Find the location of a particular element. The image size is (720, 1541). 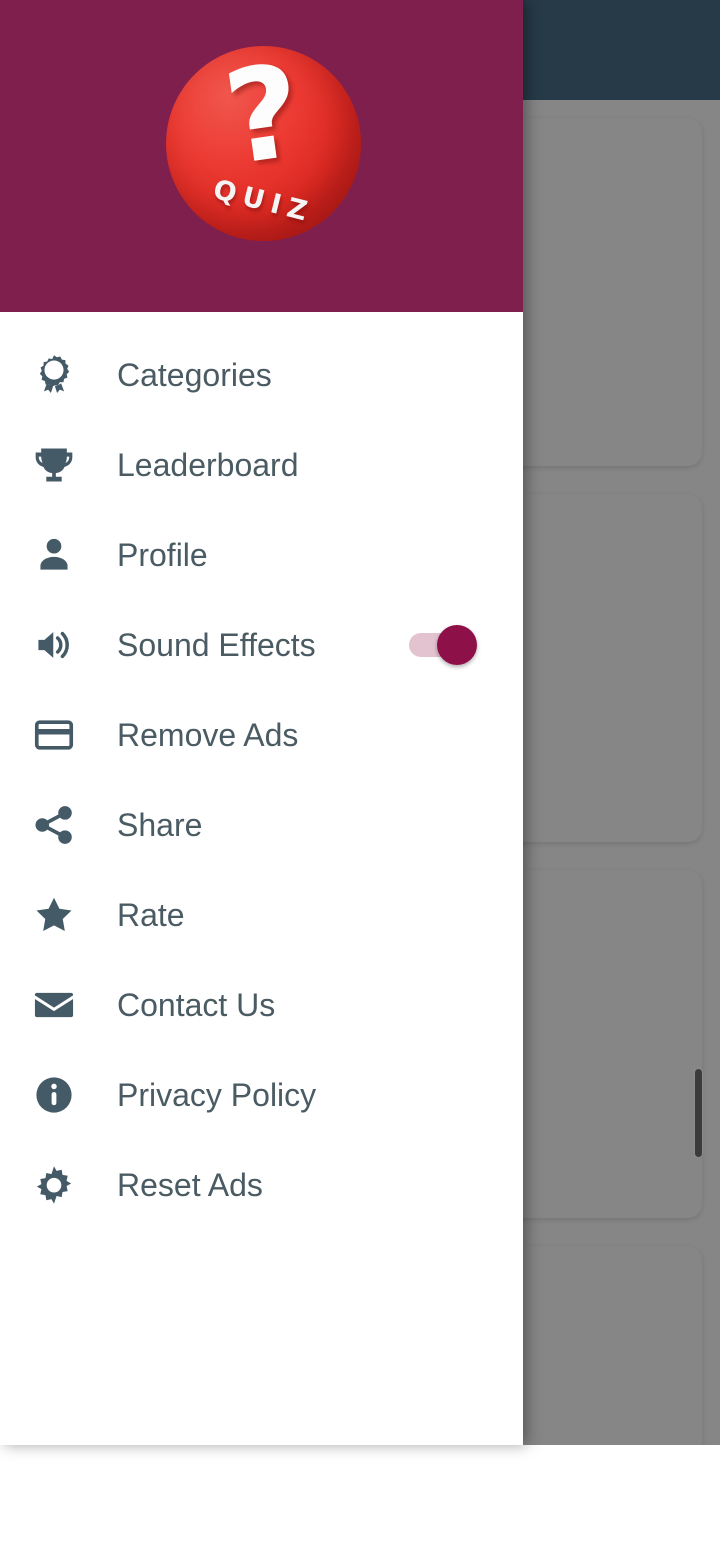

menu-item-label: Rate is located at coordinates (151, 914).